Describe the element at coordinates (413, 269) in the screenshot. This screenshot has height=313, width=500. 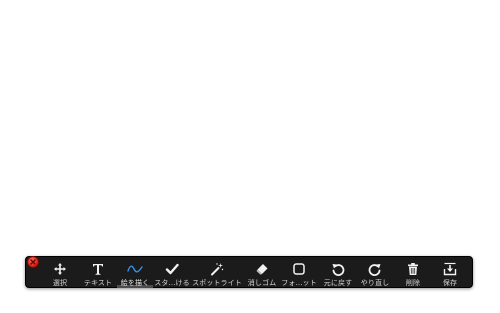
I see `trash-icon` at that location.